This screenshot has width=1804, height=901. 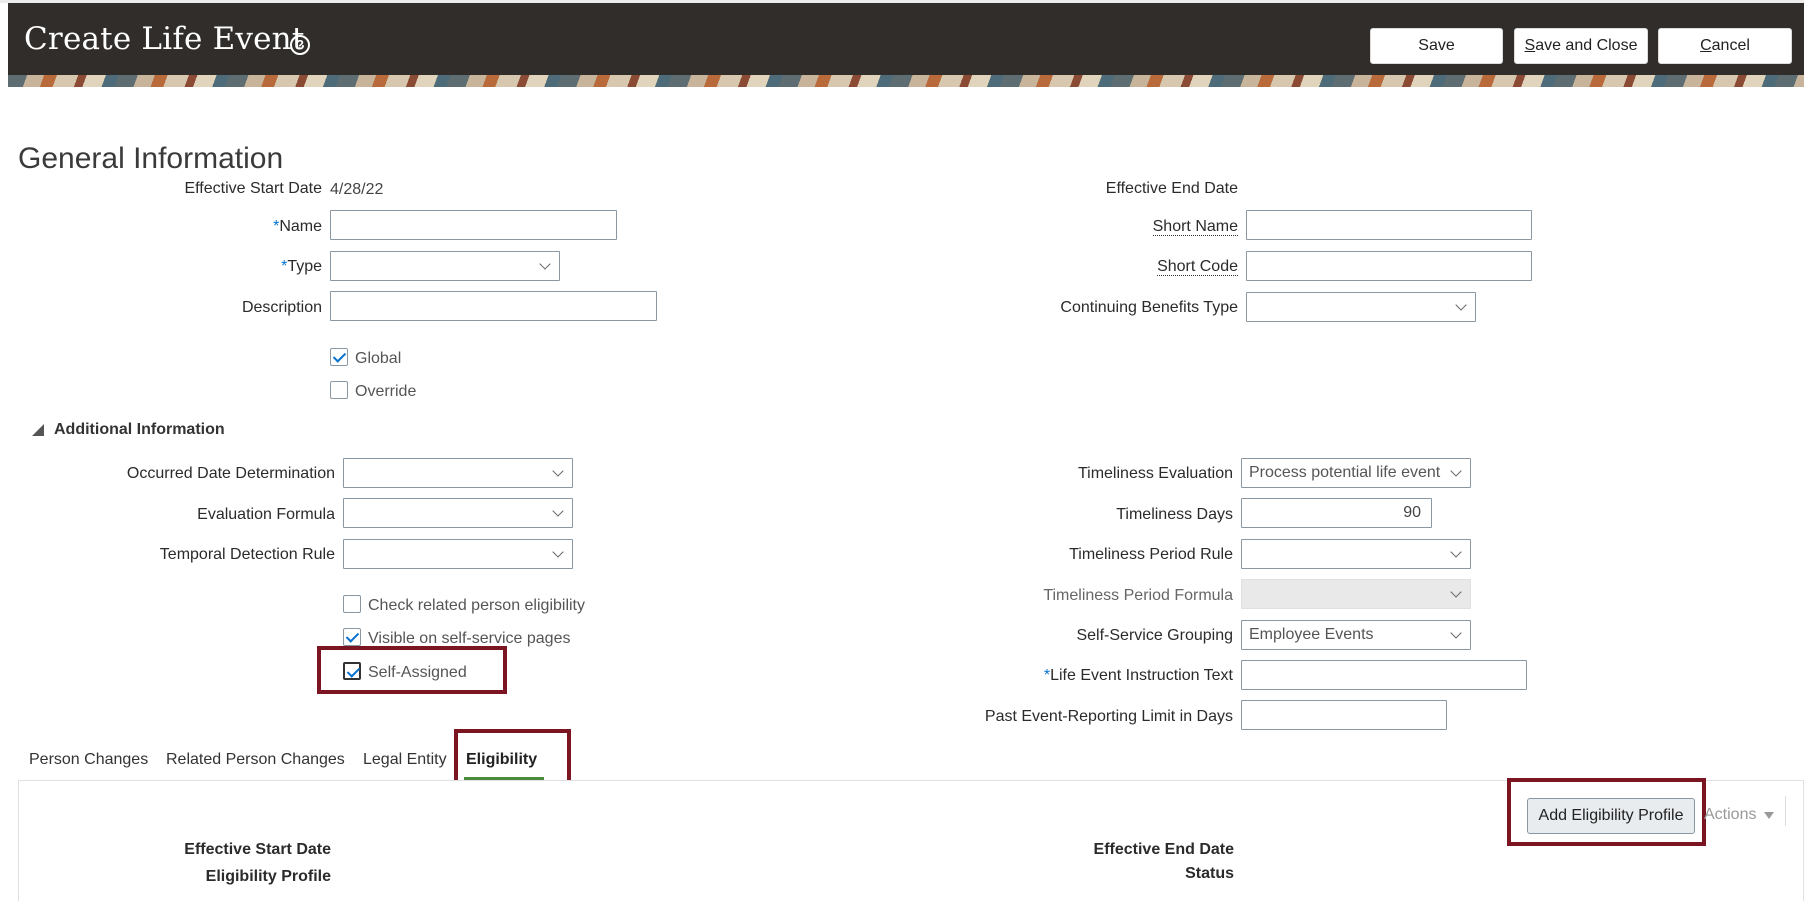 I want to click on cancel-button: Cancel, so click(x=1725, y=46).